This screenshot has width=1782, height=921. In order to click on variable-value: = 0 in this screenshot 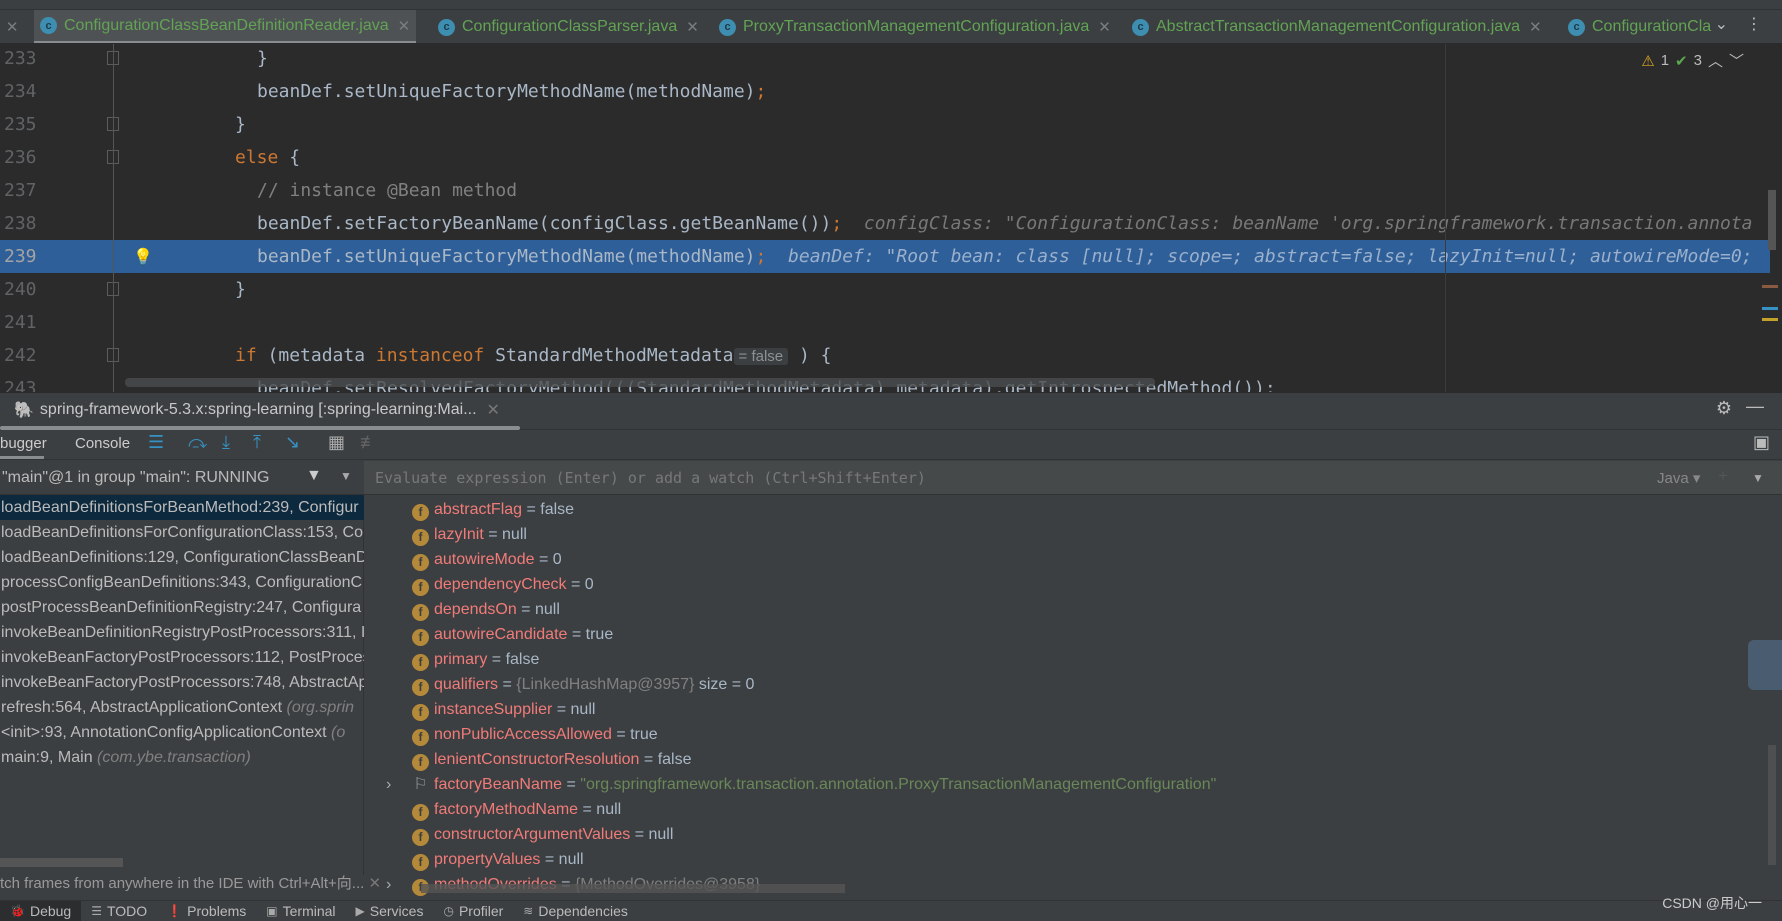, I will do `click(548, 559)`.